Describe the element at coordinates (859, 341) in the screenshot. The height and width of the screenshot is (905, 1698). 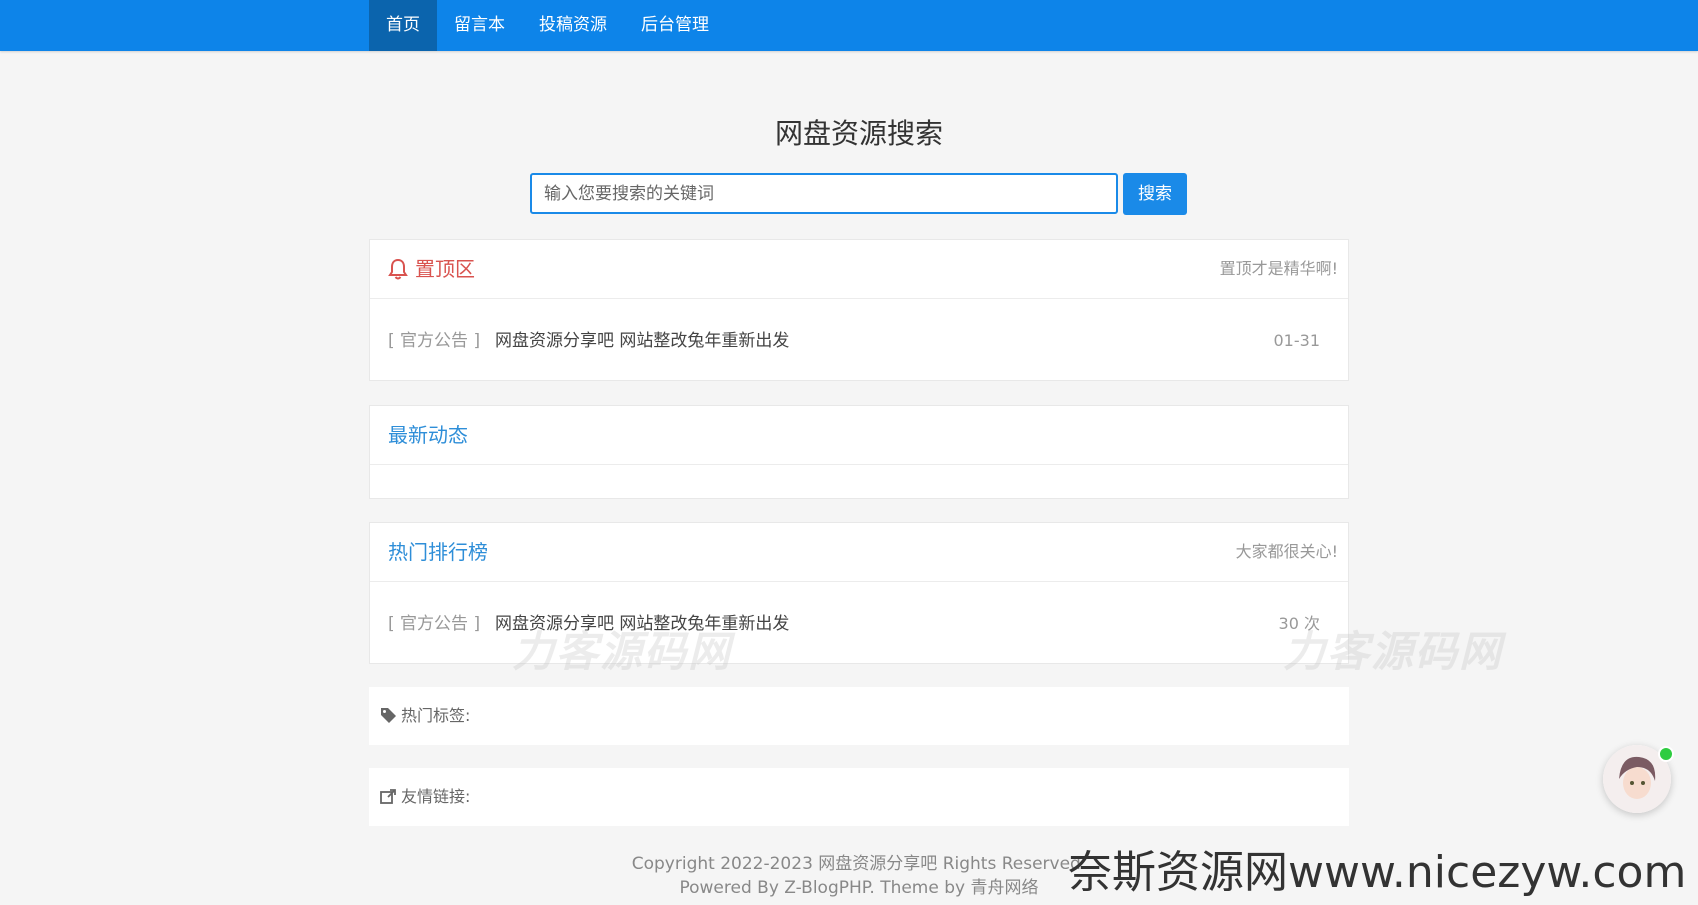
I see `list-item: [ 官方公告 ] 网盘资源分享吧 网站整改兔年重新出发 01-31` at that location.